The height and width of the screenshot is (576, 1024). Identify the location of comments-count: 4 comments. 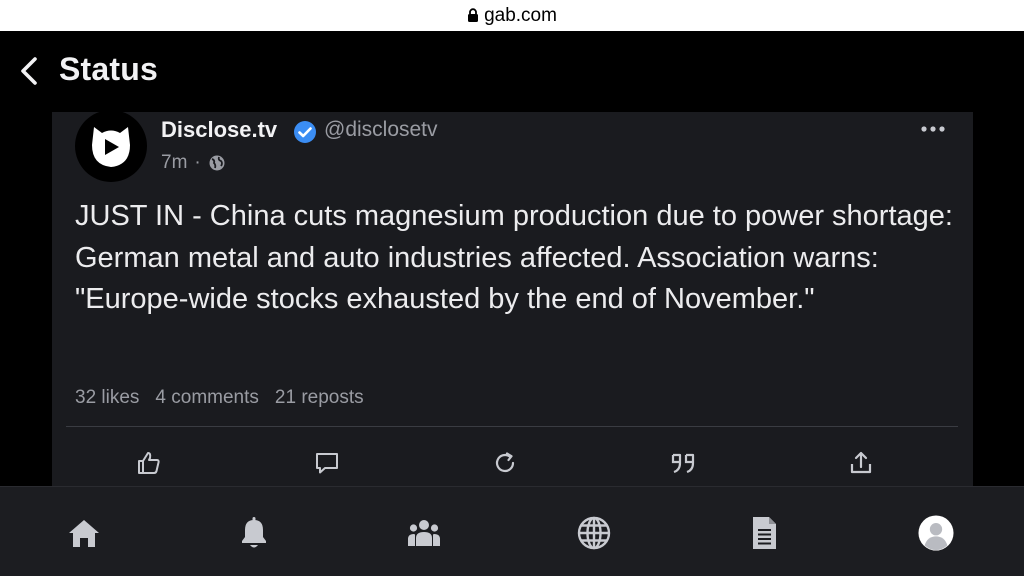
(206, 398).